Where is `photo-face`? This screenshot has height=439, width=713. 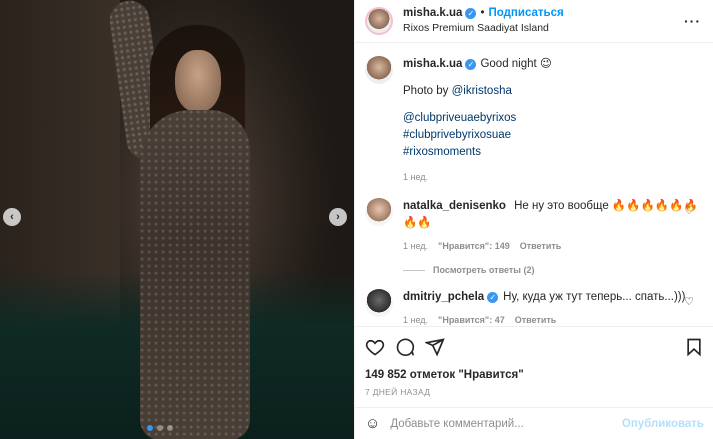
photo-face is located at coordinates (198, 81).